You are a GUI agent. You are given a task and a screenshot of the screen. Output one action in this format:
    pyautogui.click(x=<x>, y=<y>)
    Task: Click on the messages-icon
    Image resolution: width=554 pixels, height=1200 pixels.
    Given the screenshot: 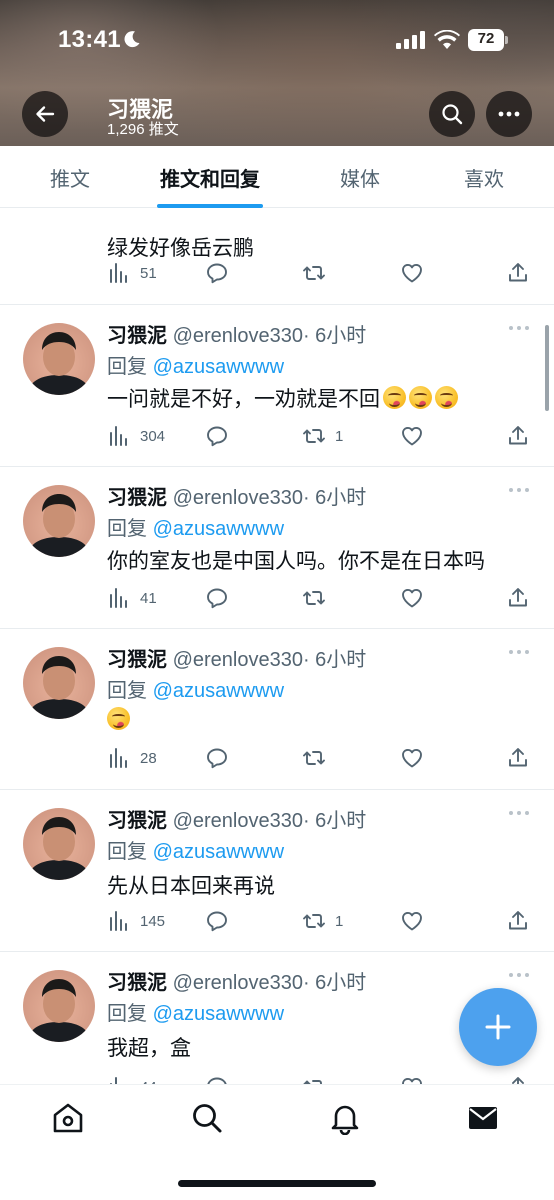 What is the action you would take?
    pyautogui.click(x=483, y=1118)
    